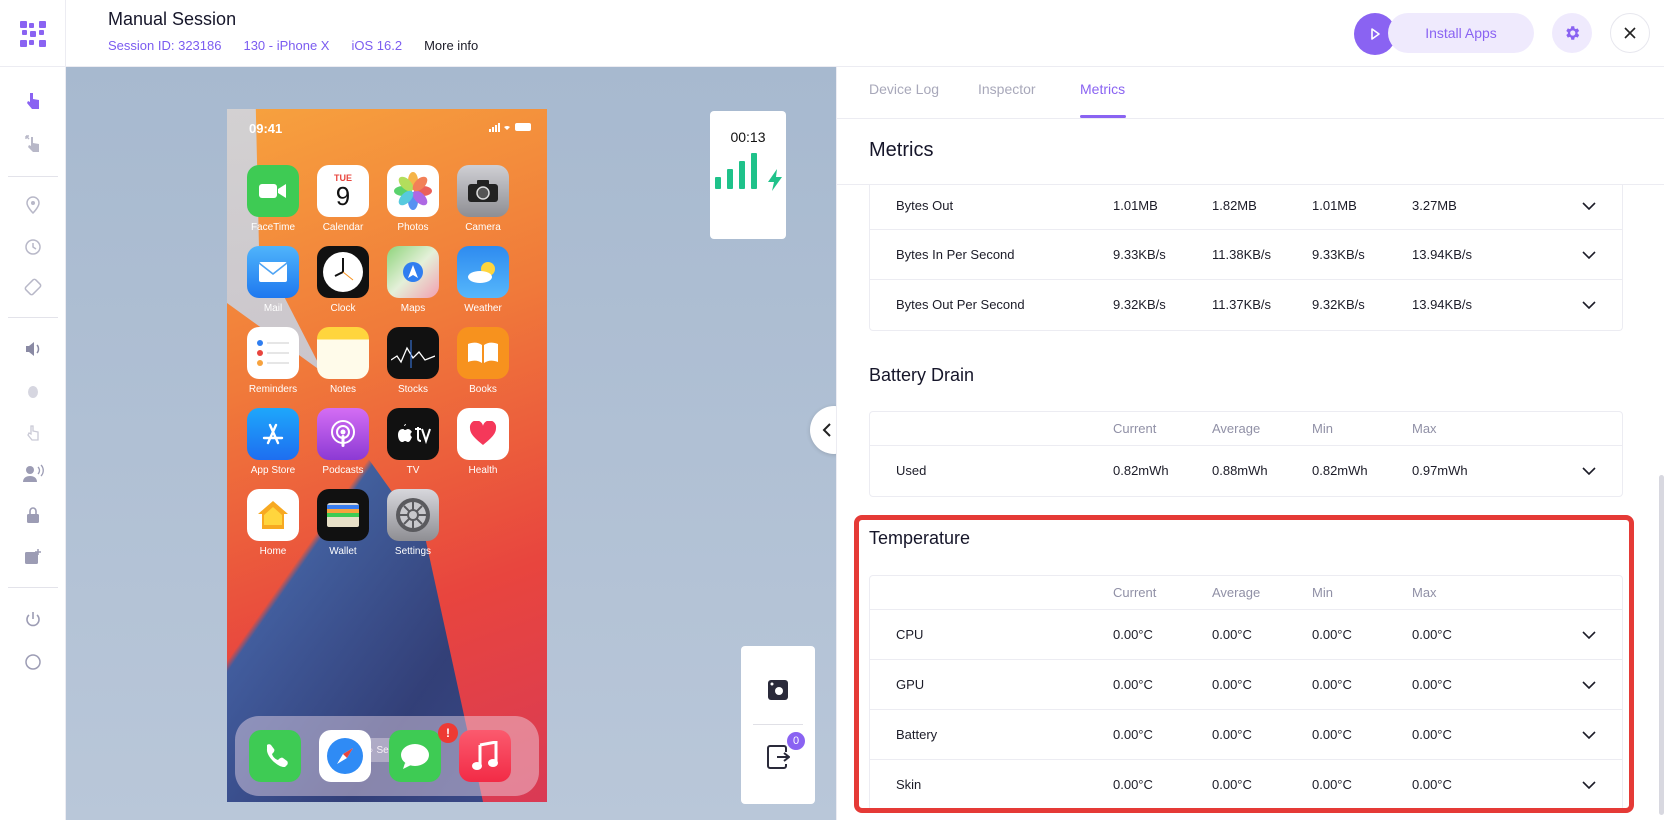 Image resolution: width=1664 pixels, height=820 pixels. What do you see at coordinates (33, 247) in the screenshot?
I see `history-icon` at bounding box center [33, 247].